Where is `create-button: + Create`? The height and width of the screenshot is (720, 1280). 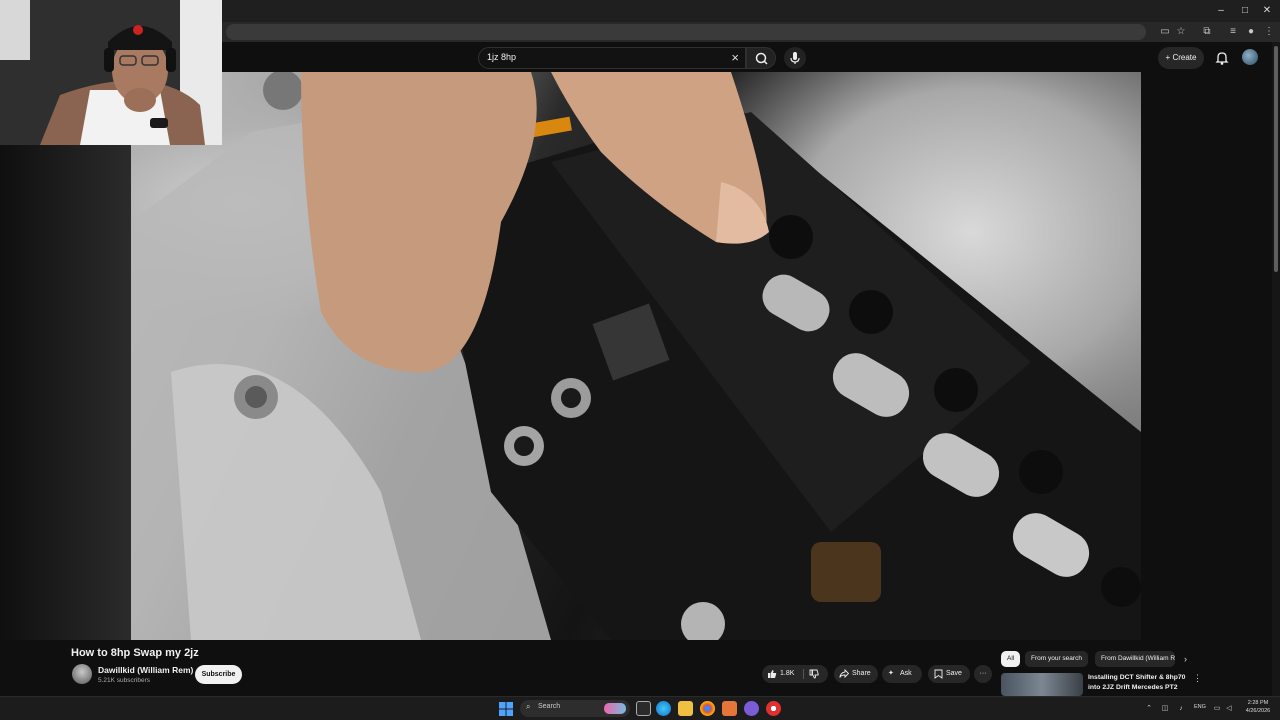
create-button: + Create is located at coordinates (1181, 58).